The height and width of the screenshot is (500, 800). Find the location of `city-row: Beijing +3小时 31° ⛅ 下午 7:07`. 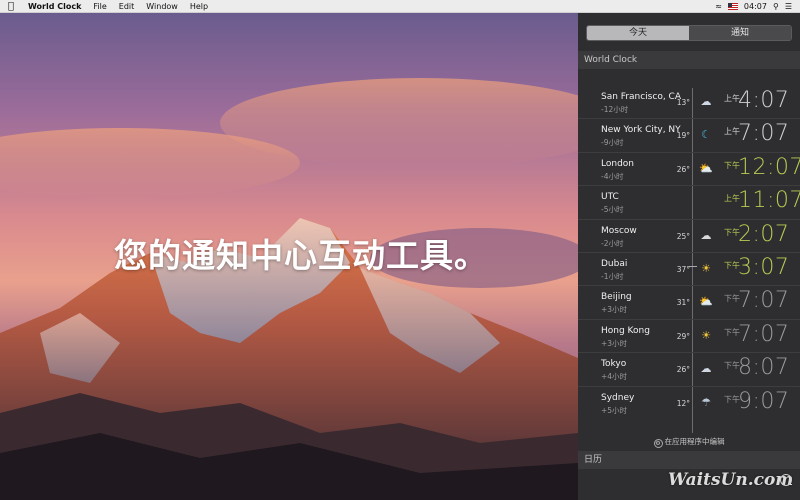

city-row: Beijing +3小时 31° ⛅ 下午 7:07 is located at coordinates (689, 303).